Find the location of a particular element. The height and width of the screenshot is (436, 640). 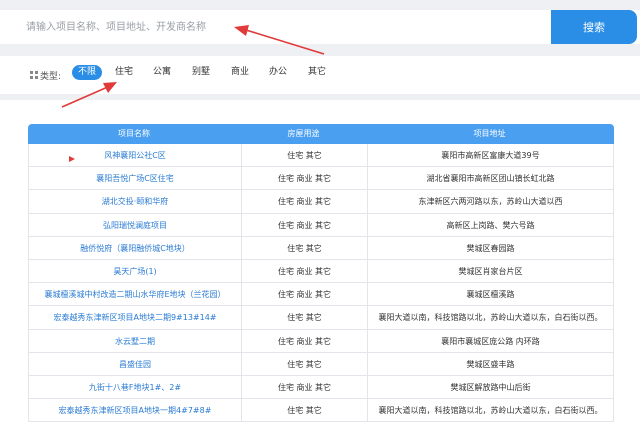

project-name-link: 宏泰越秀东津新区项目A地块二期9#13#14# is located at coordinates (135, 317).